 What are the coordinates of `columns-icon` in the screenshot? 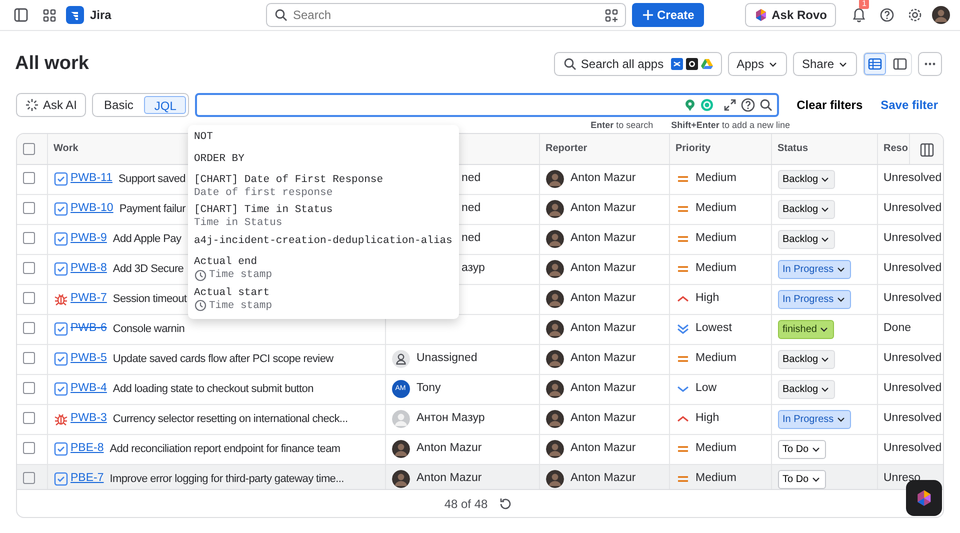 It's located at (927, 149).